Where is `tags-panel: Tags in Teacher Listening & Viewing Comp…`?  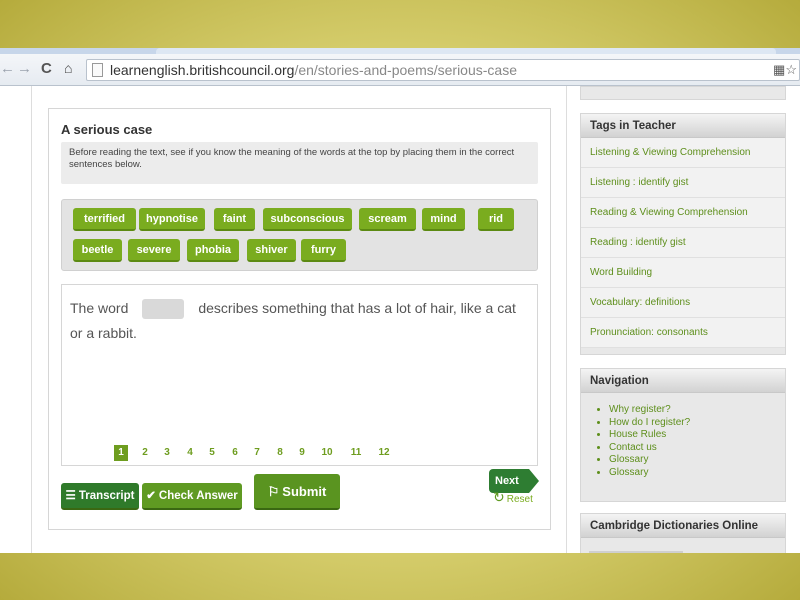 tags-panel: Tags in Teacher Listening & Viewing Comp… is located at coordinates (683, 234).